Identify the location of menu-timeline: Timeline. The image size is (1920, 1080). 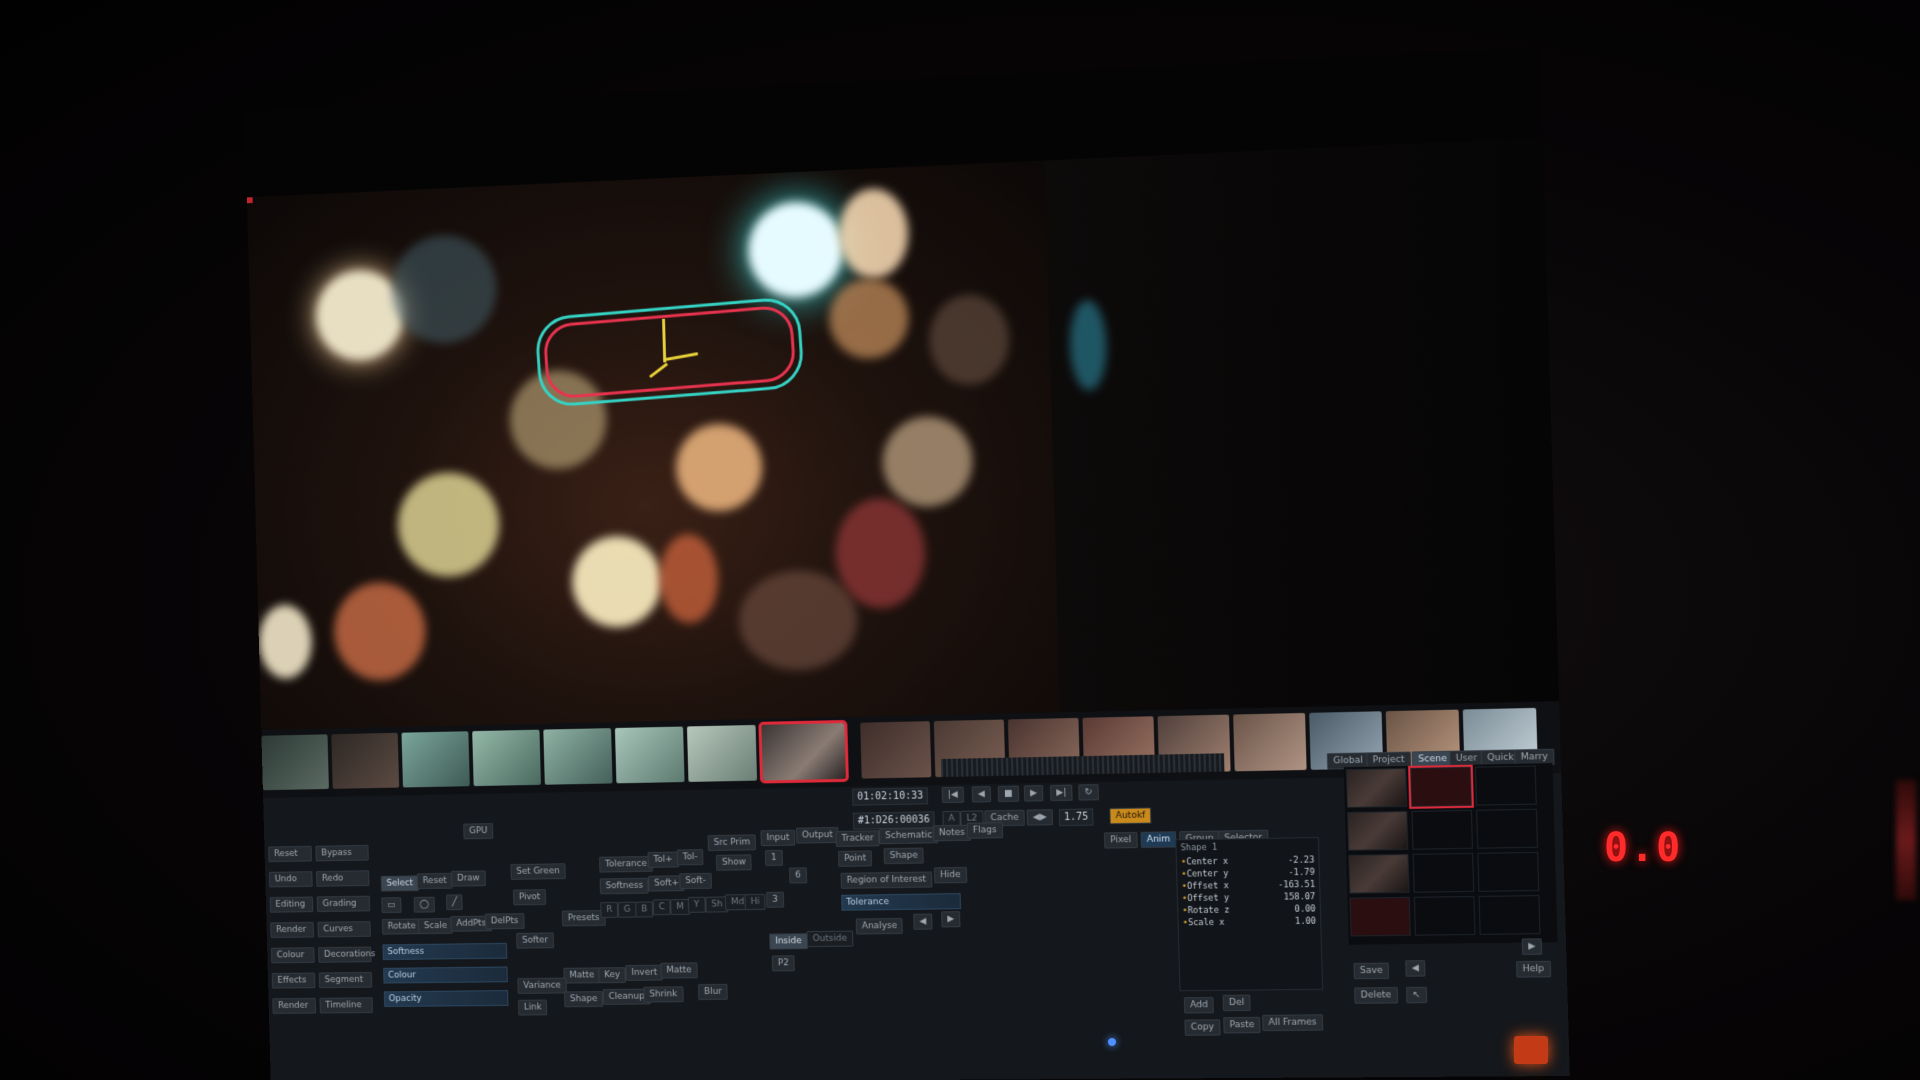
(346, 1005).